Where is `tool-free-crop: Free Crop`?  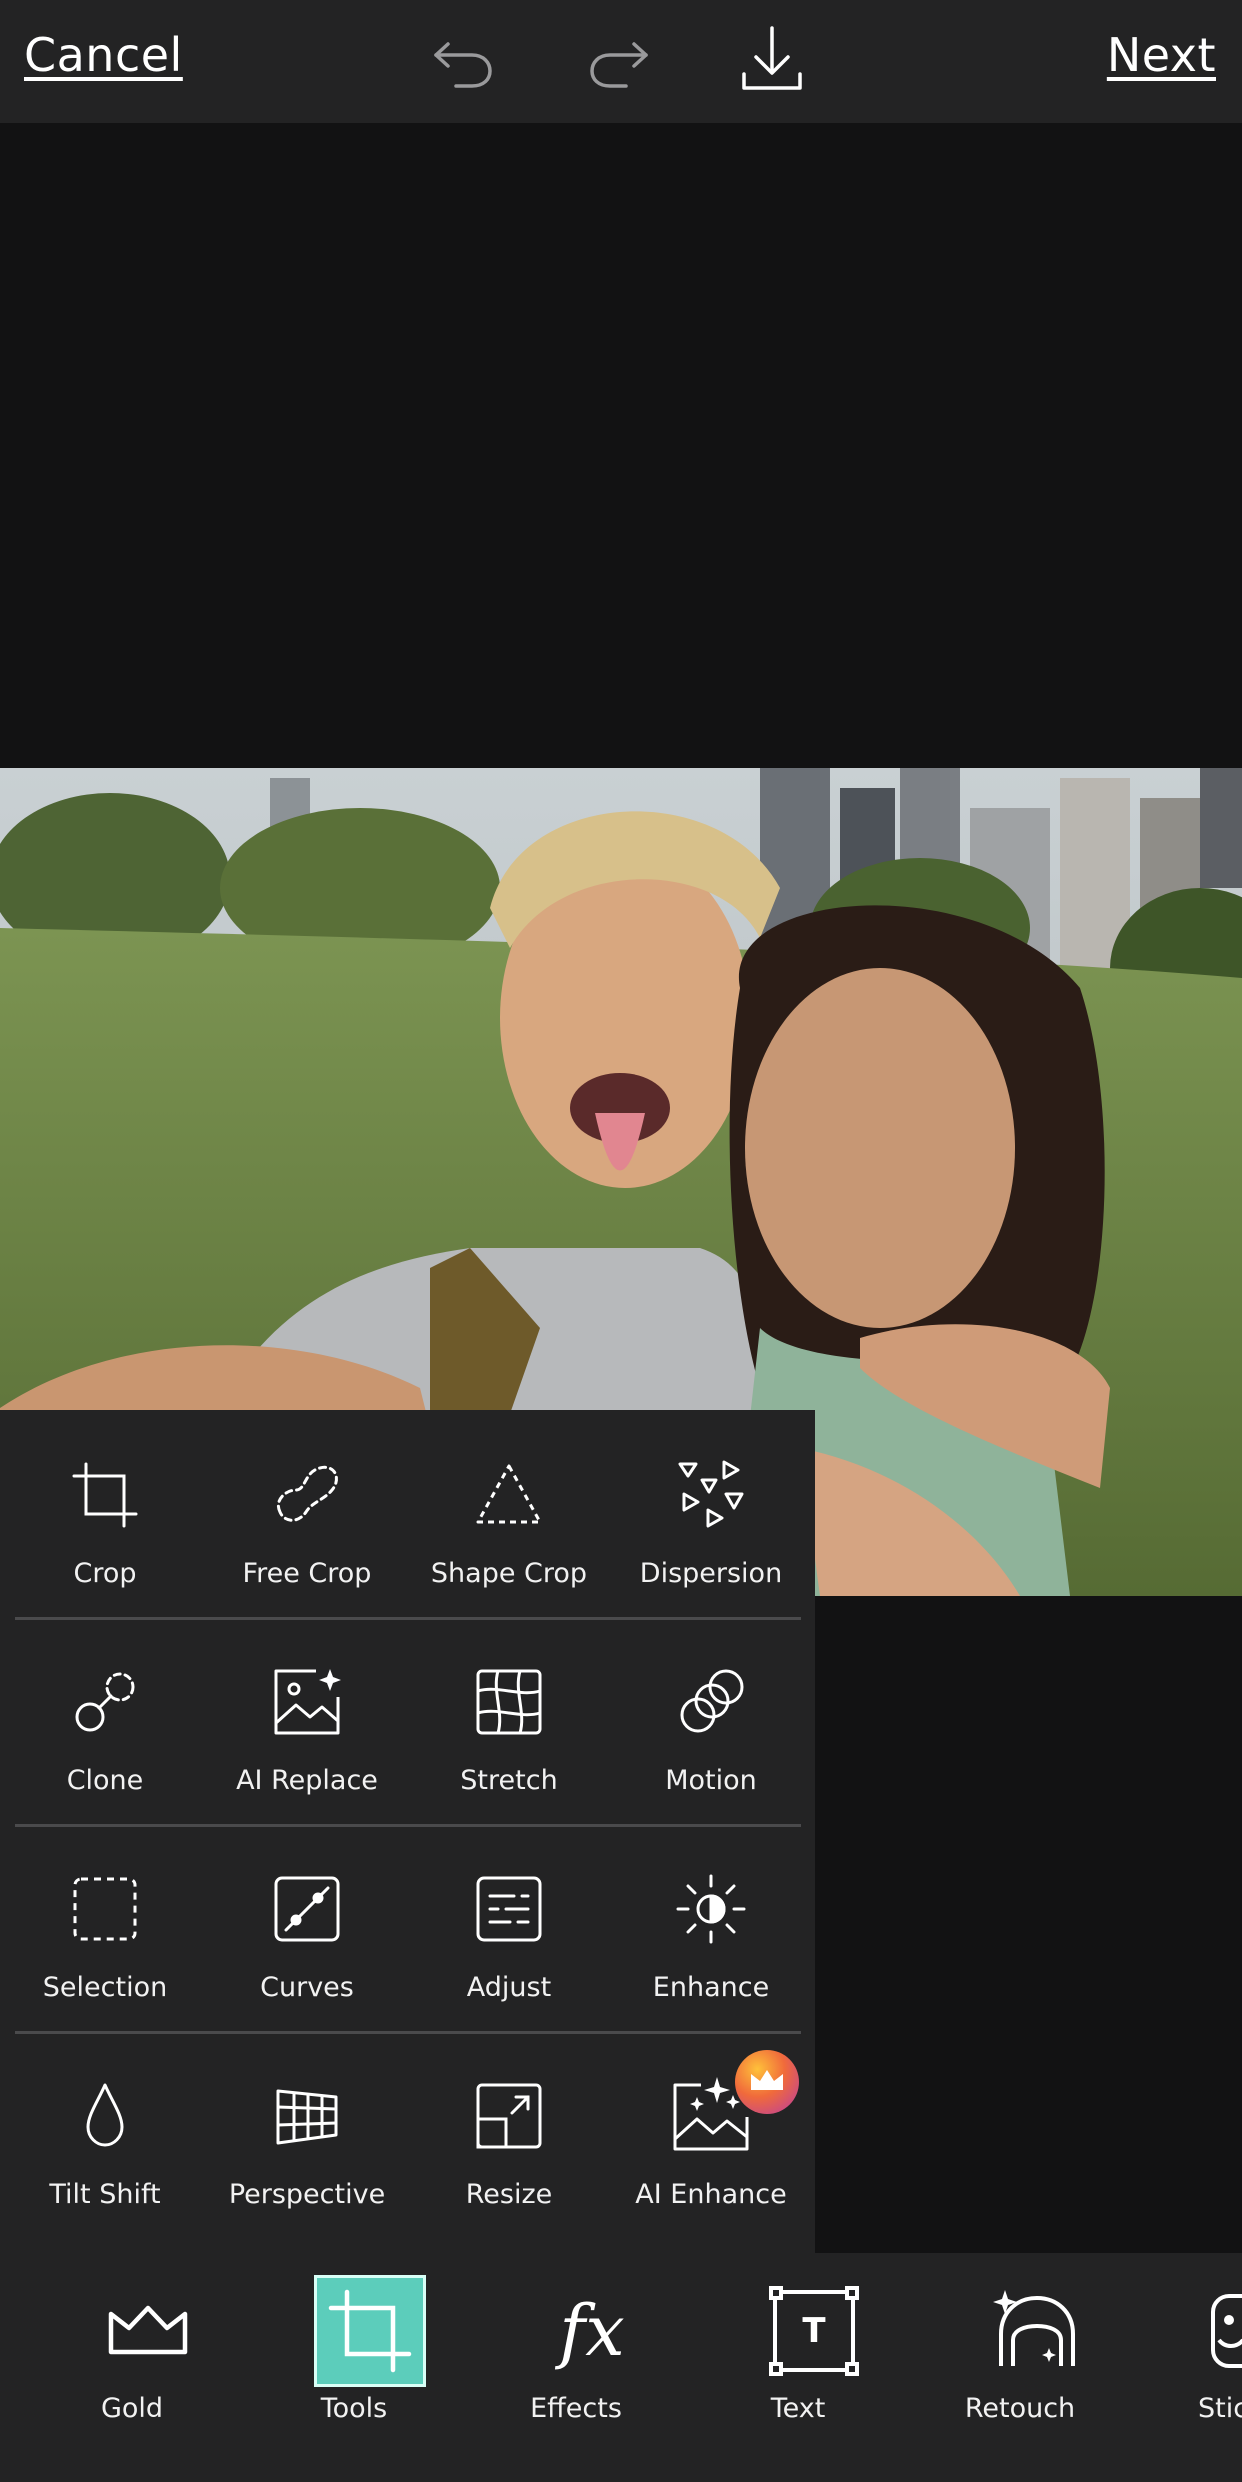 tool-free-crop: Free Crop is located at coordinates (307, 1513).